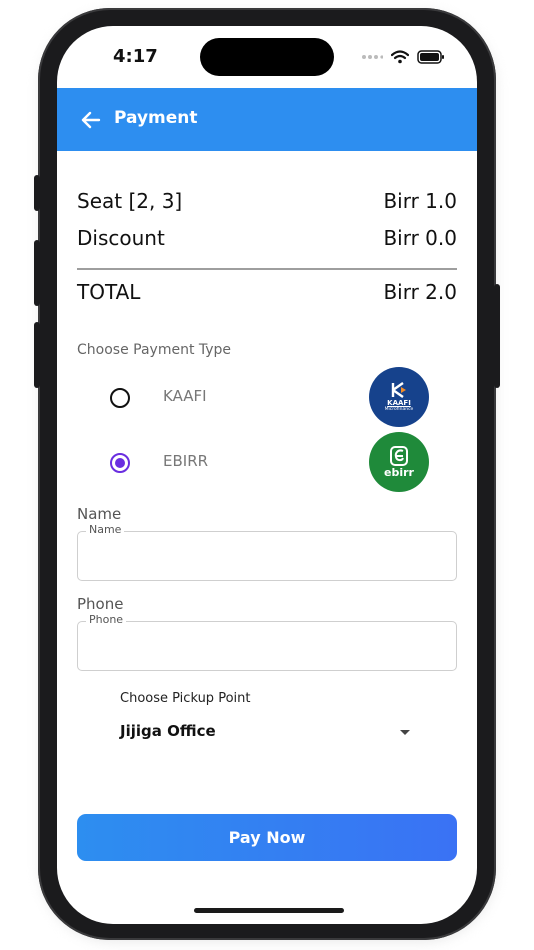  Describe the element at coordinates (91, 120) in the screenshot. I see `back-arrow-icon` at that location.